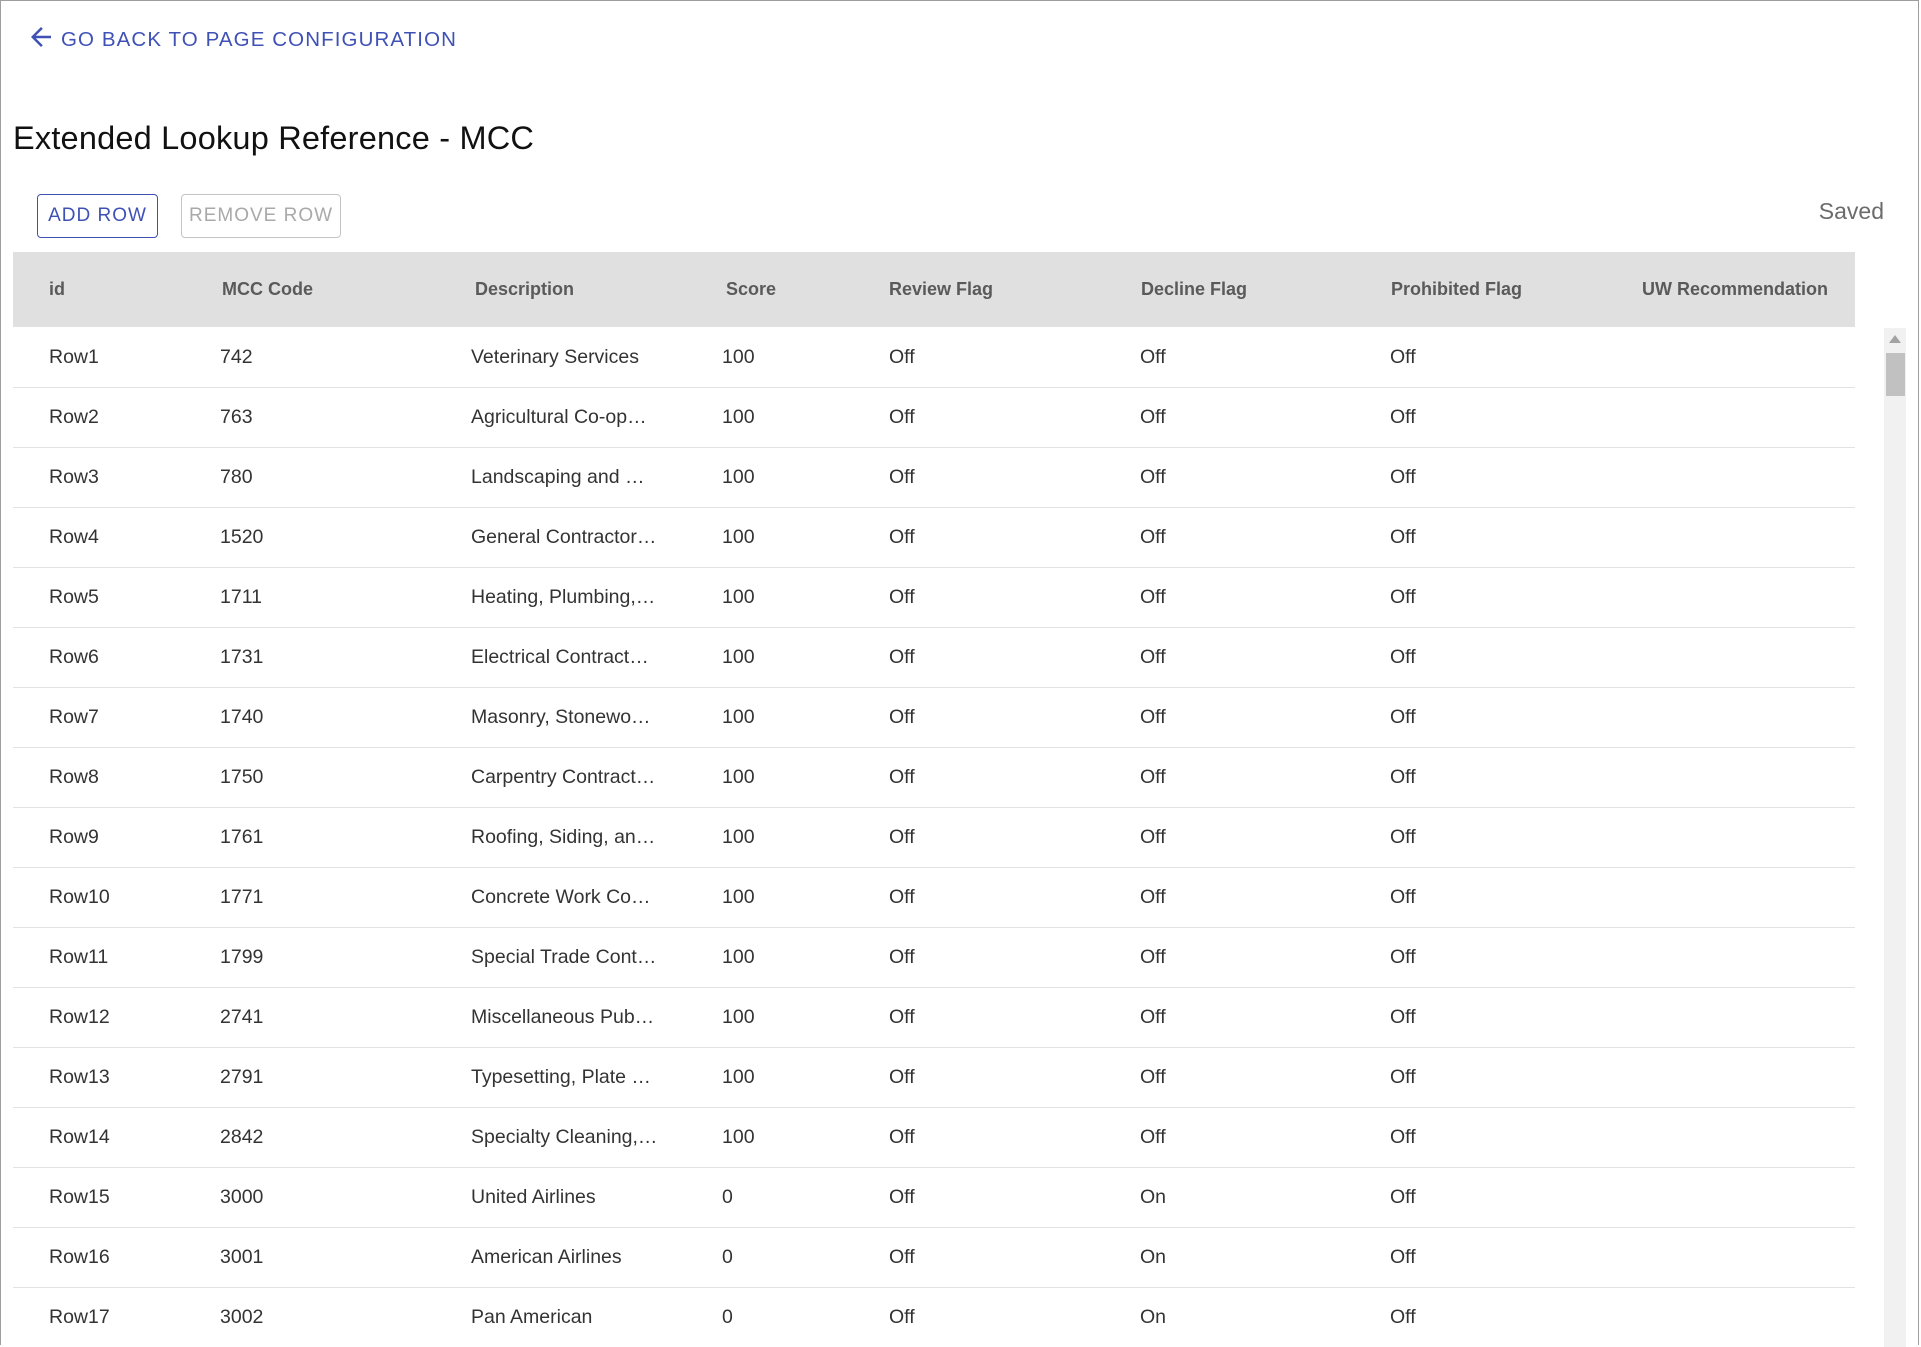 The width and height of the screenshot is (1921, 1347). What do you see at coordinates (241, 957) in the screenshot?
I see `cell-mcc-code: 1799` at bounding box center [241, 957].